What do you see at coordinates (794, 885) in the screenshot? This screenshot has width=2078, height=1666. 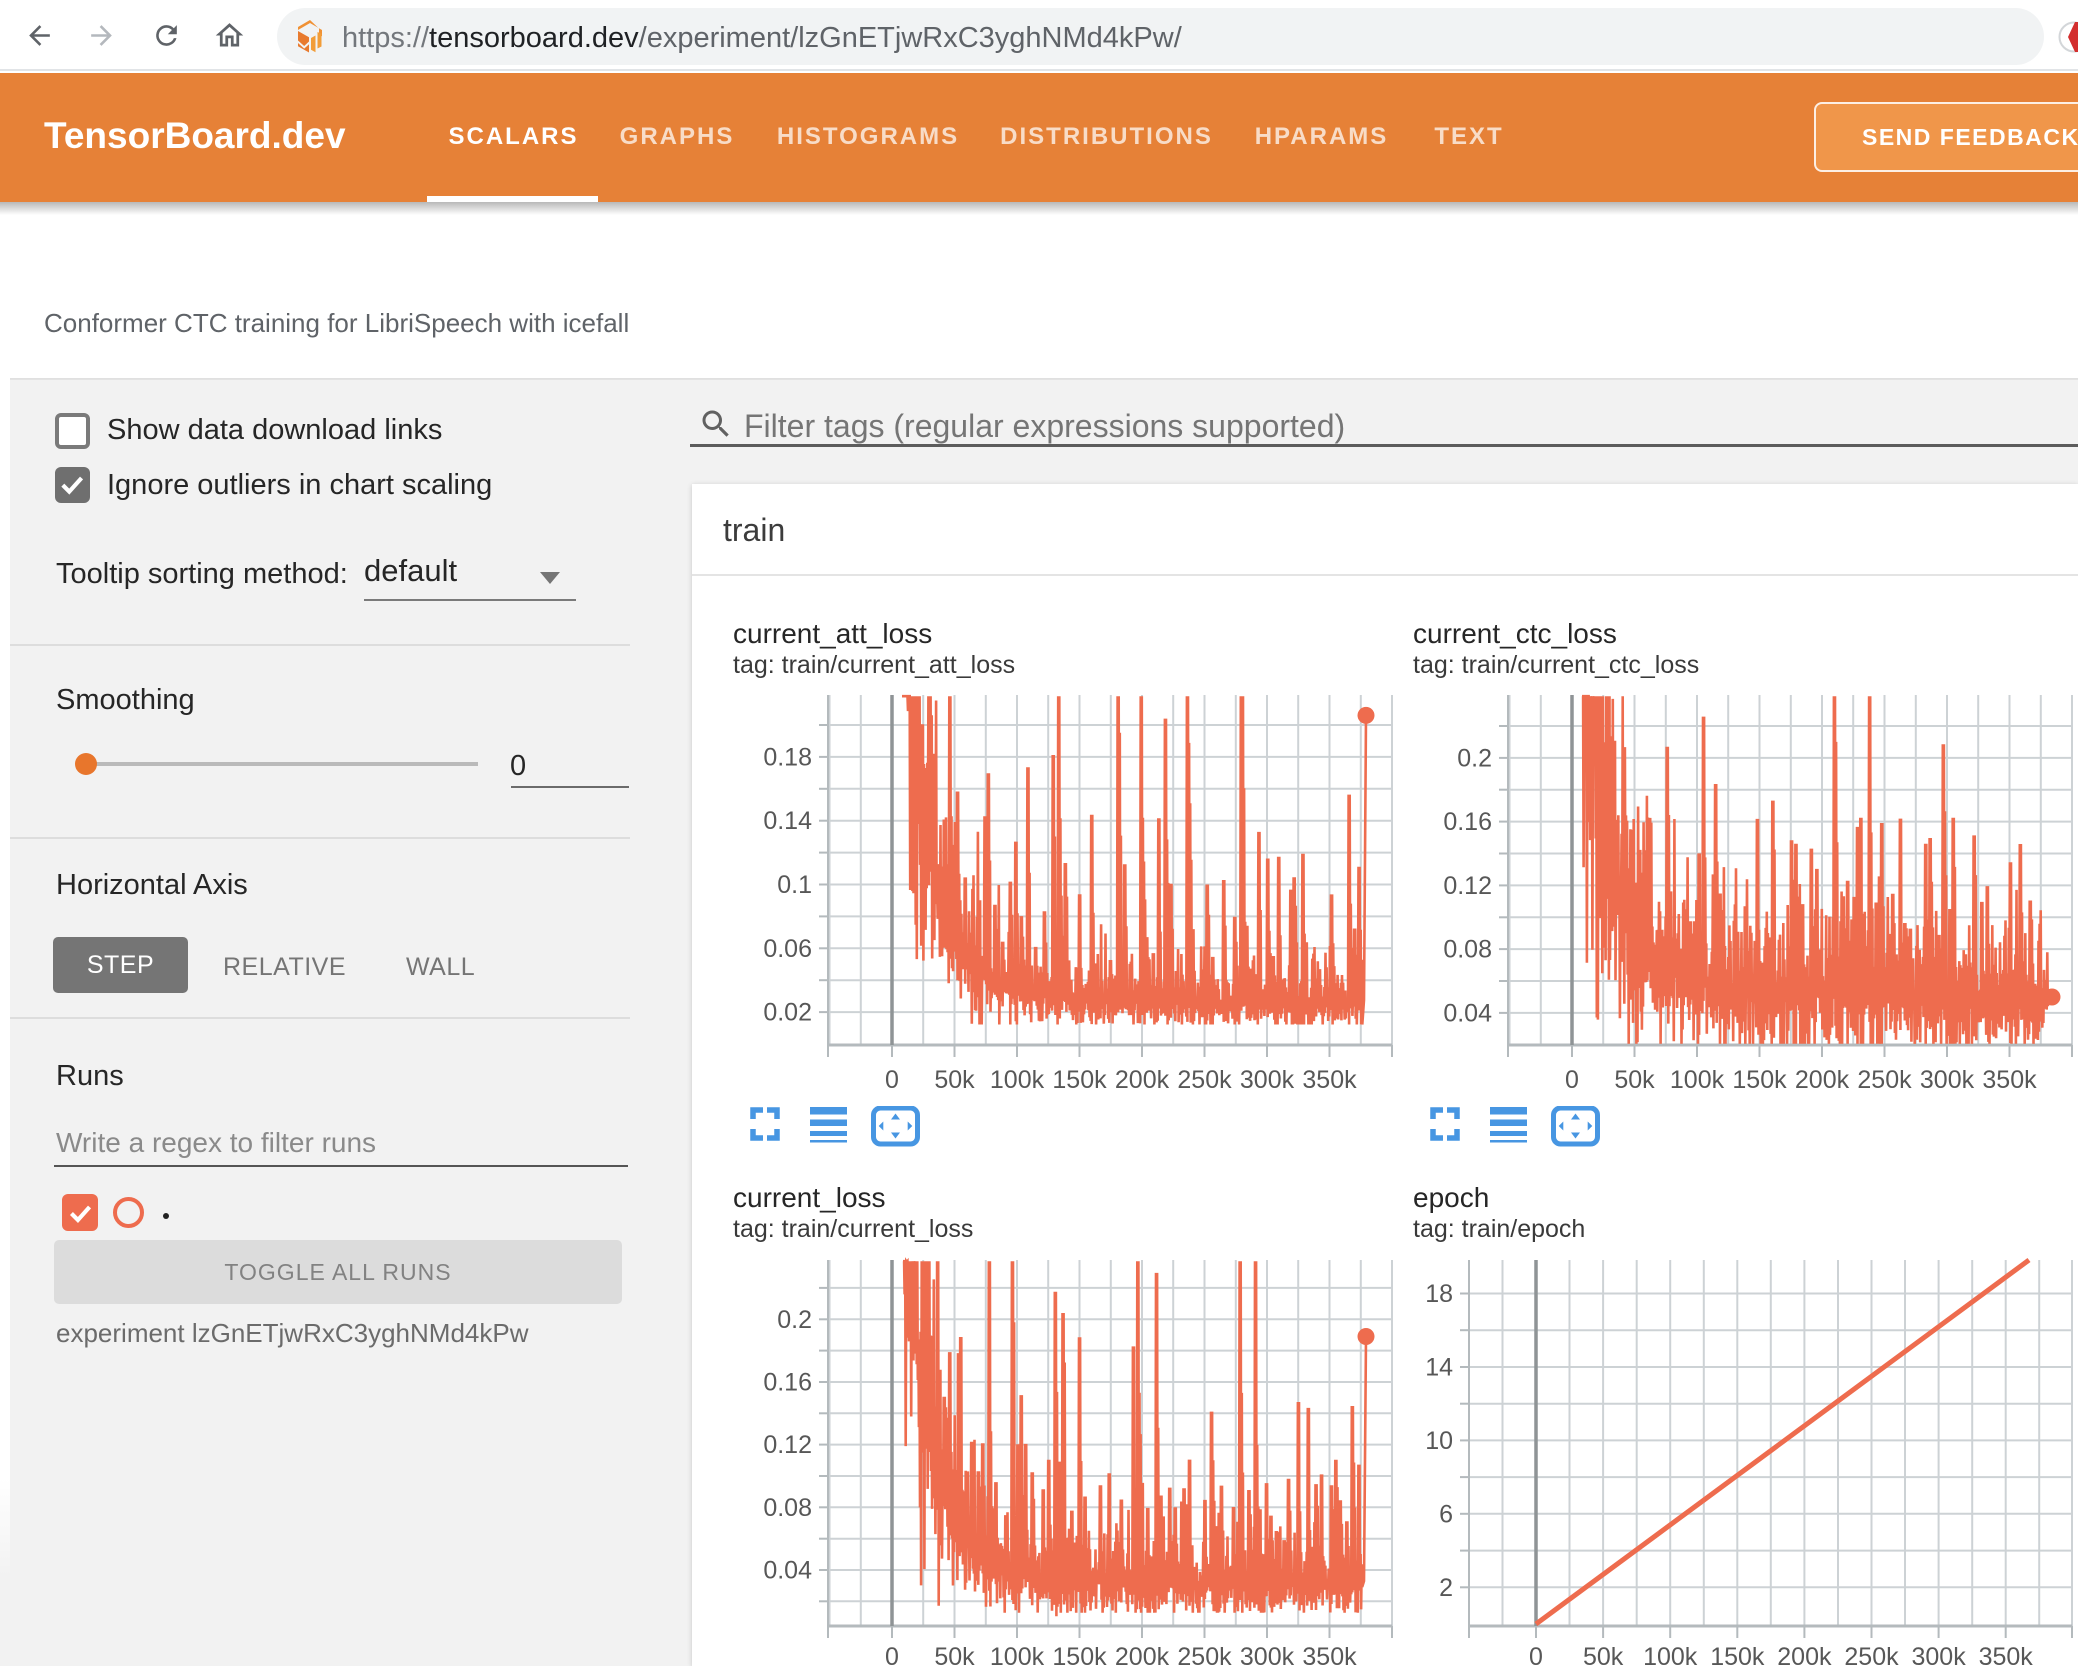 I see `svg-text: 0.1` at bounding box center [794, 885].